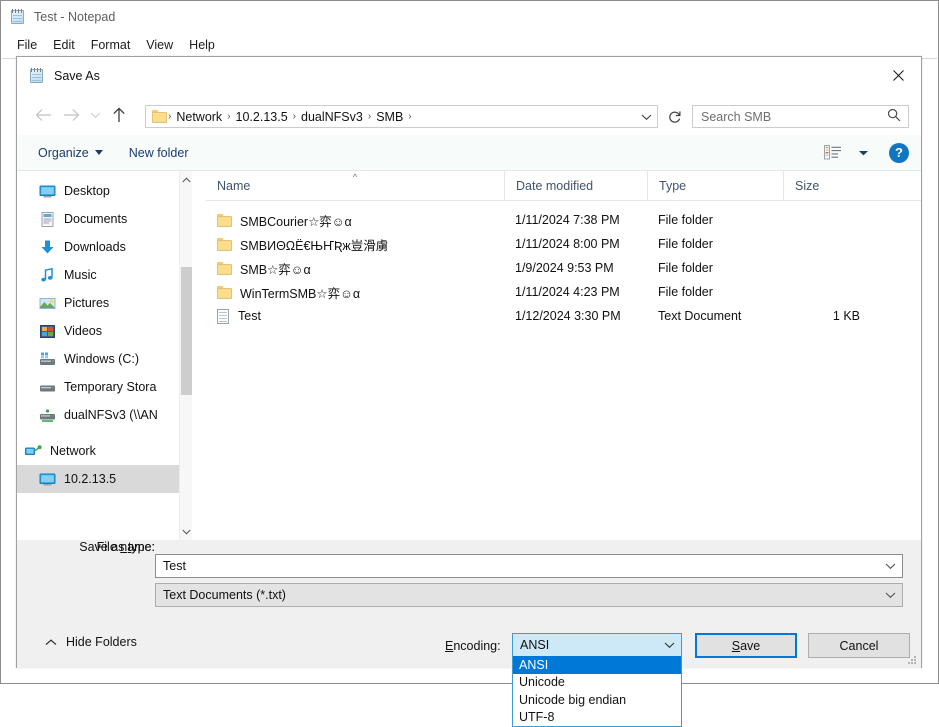 The height and width of the screenshot is (727, 939). What do you see at coordinates (736, 645) in the screenshot?
I see `save-label-accel: S` at bounding box center [736, 645].